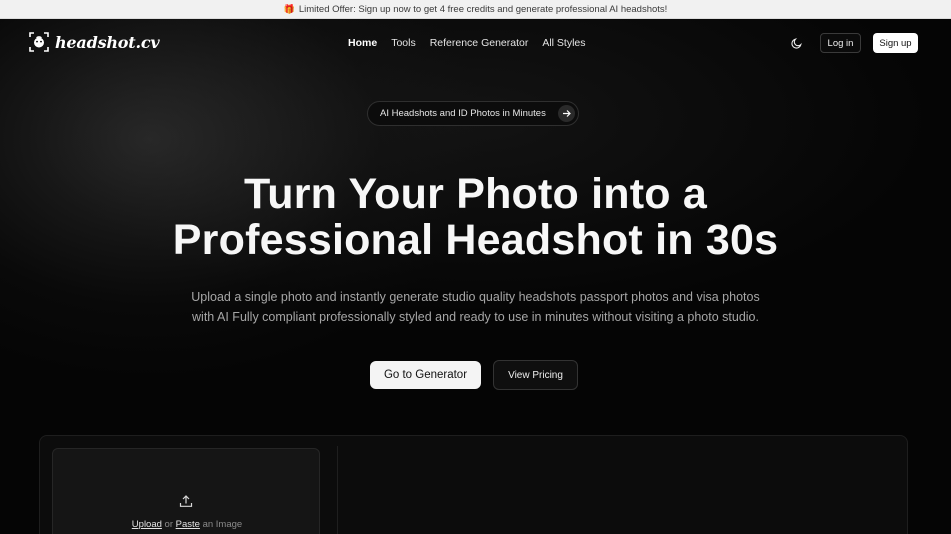 Image resolution: width=951 pixels, height=534 pixels. Describe the element at coordinates (107, 42) in the screenshot. I see `logo-text: headshot.cv` at that location.